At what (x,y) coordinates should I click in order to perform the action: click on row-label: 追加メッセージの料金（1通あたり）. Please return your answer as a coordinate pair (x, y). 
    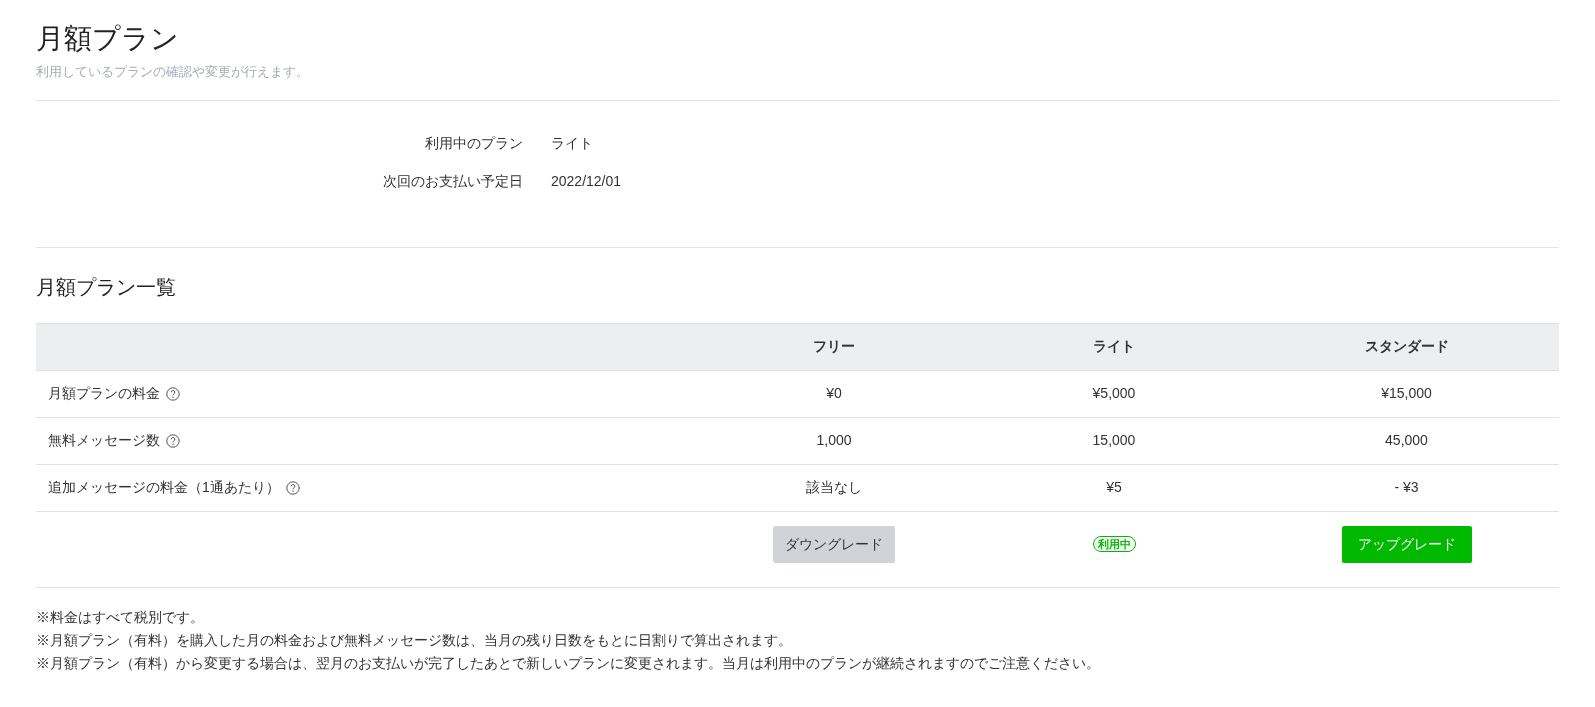
    Looking at the image, I should click on (164, 487).